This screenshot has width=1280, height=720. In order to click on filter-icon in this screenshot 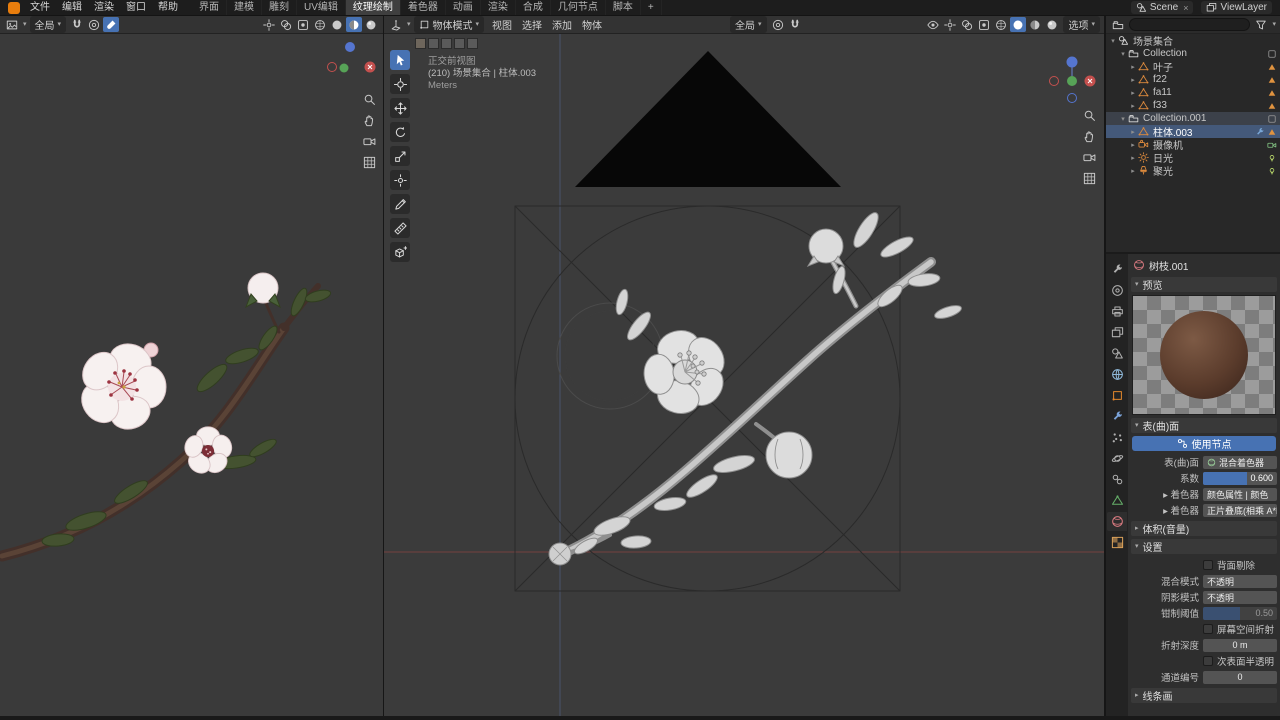, I will do `click(1261, 24)`.